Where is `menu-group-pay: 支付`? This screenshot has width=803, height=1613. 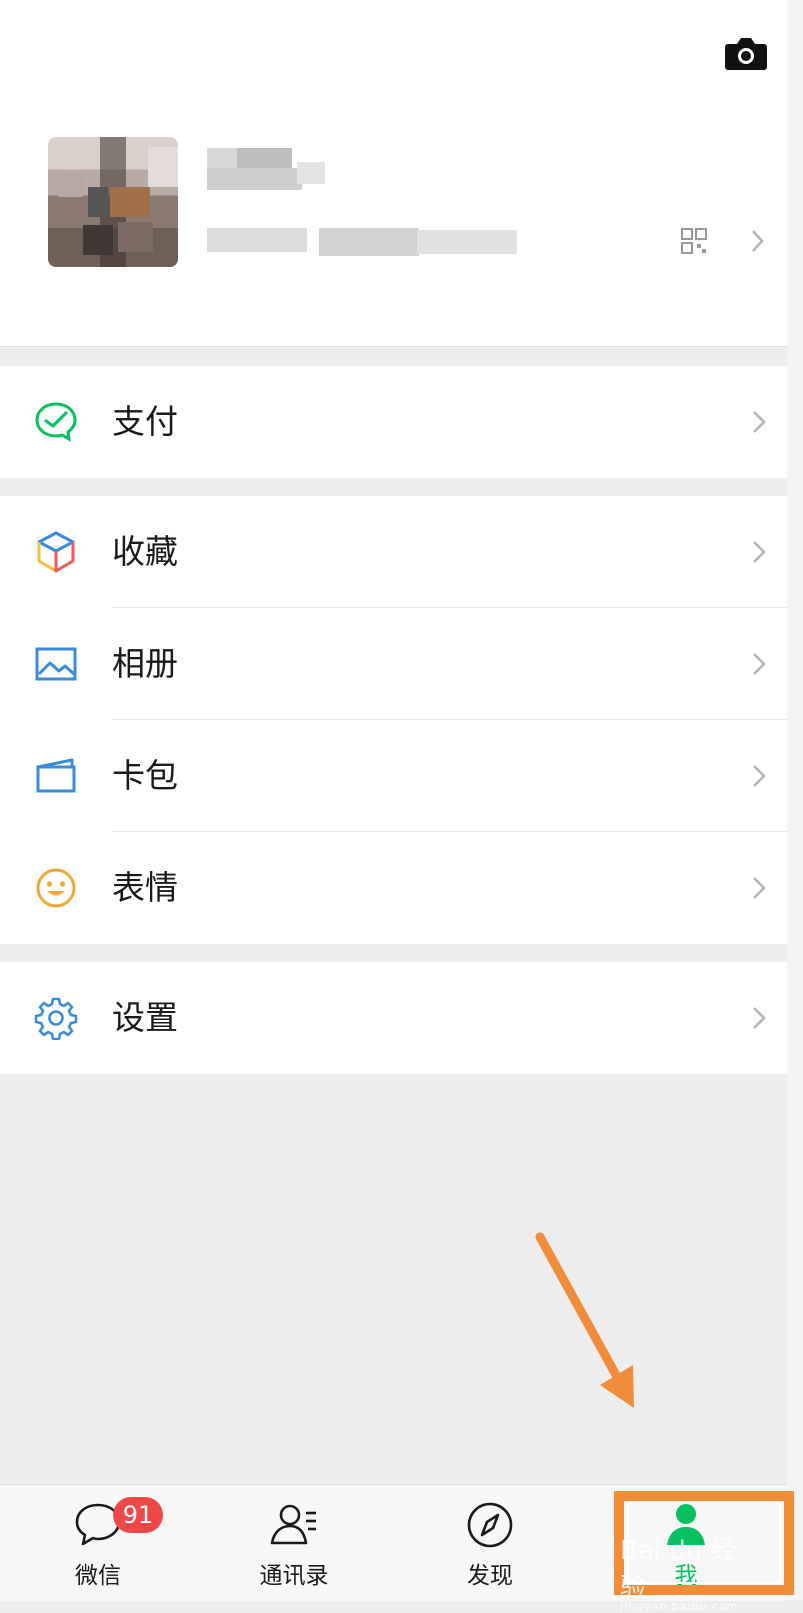 menu-group-pay: 支付 is located at coordinates (393, 422).